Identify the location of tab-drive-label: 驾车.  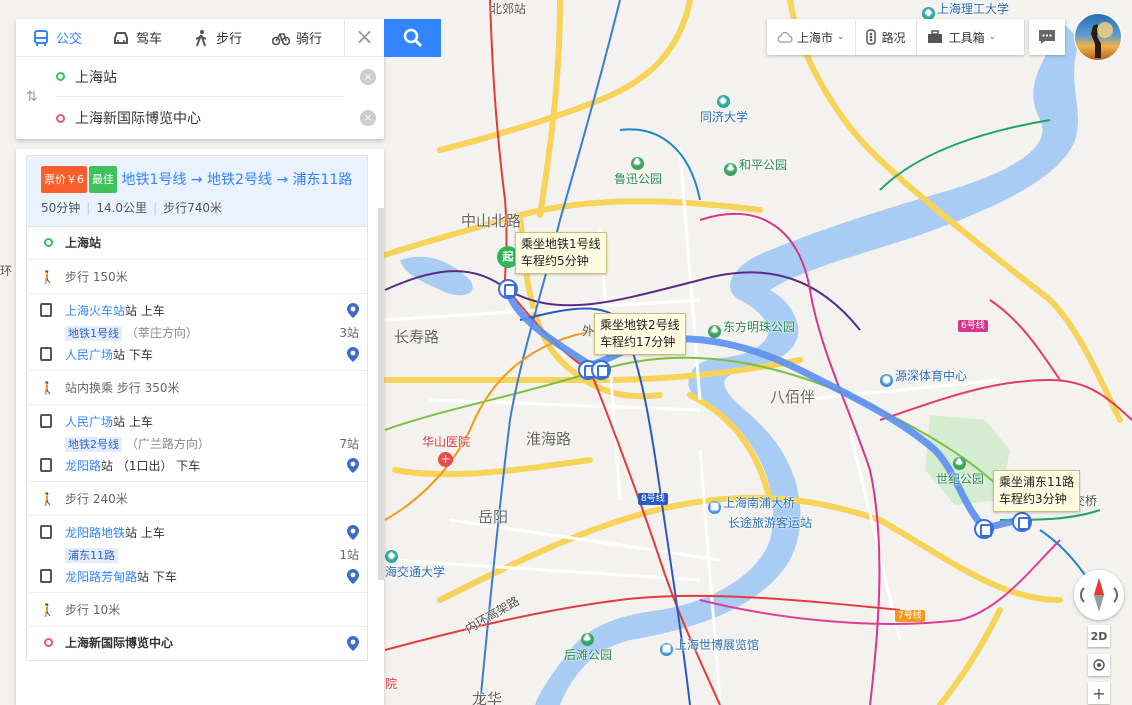
(149, 39).